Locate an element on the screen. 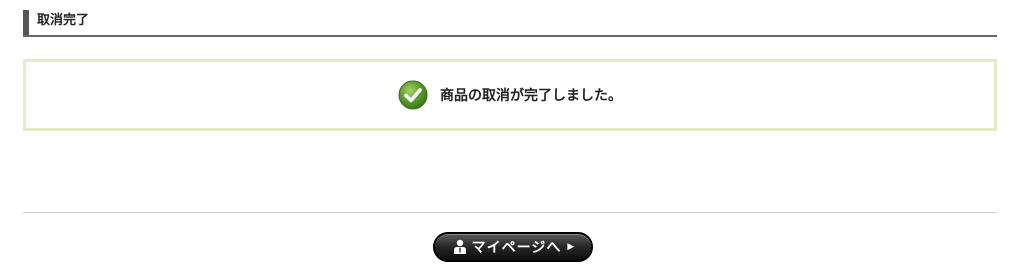 This screenshot has height=280, width=1024. page-title: 取消完了 is located at coordinates (63, 20).